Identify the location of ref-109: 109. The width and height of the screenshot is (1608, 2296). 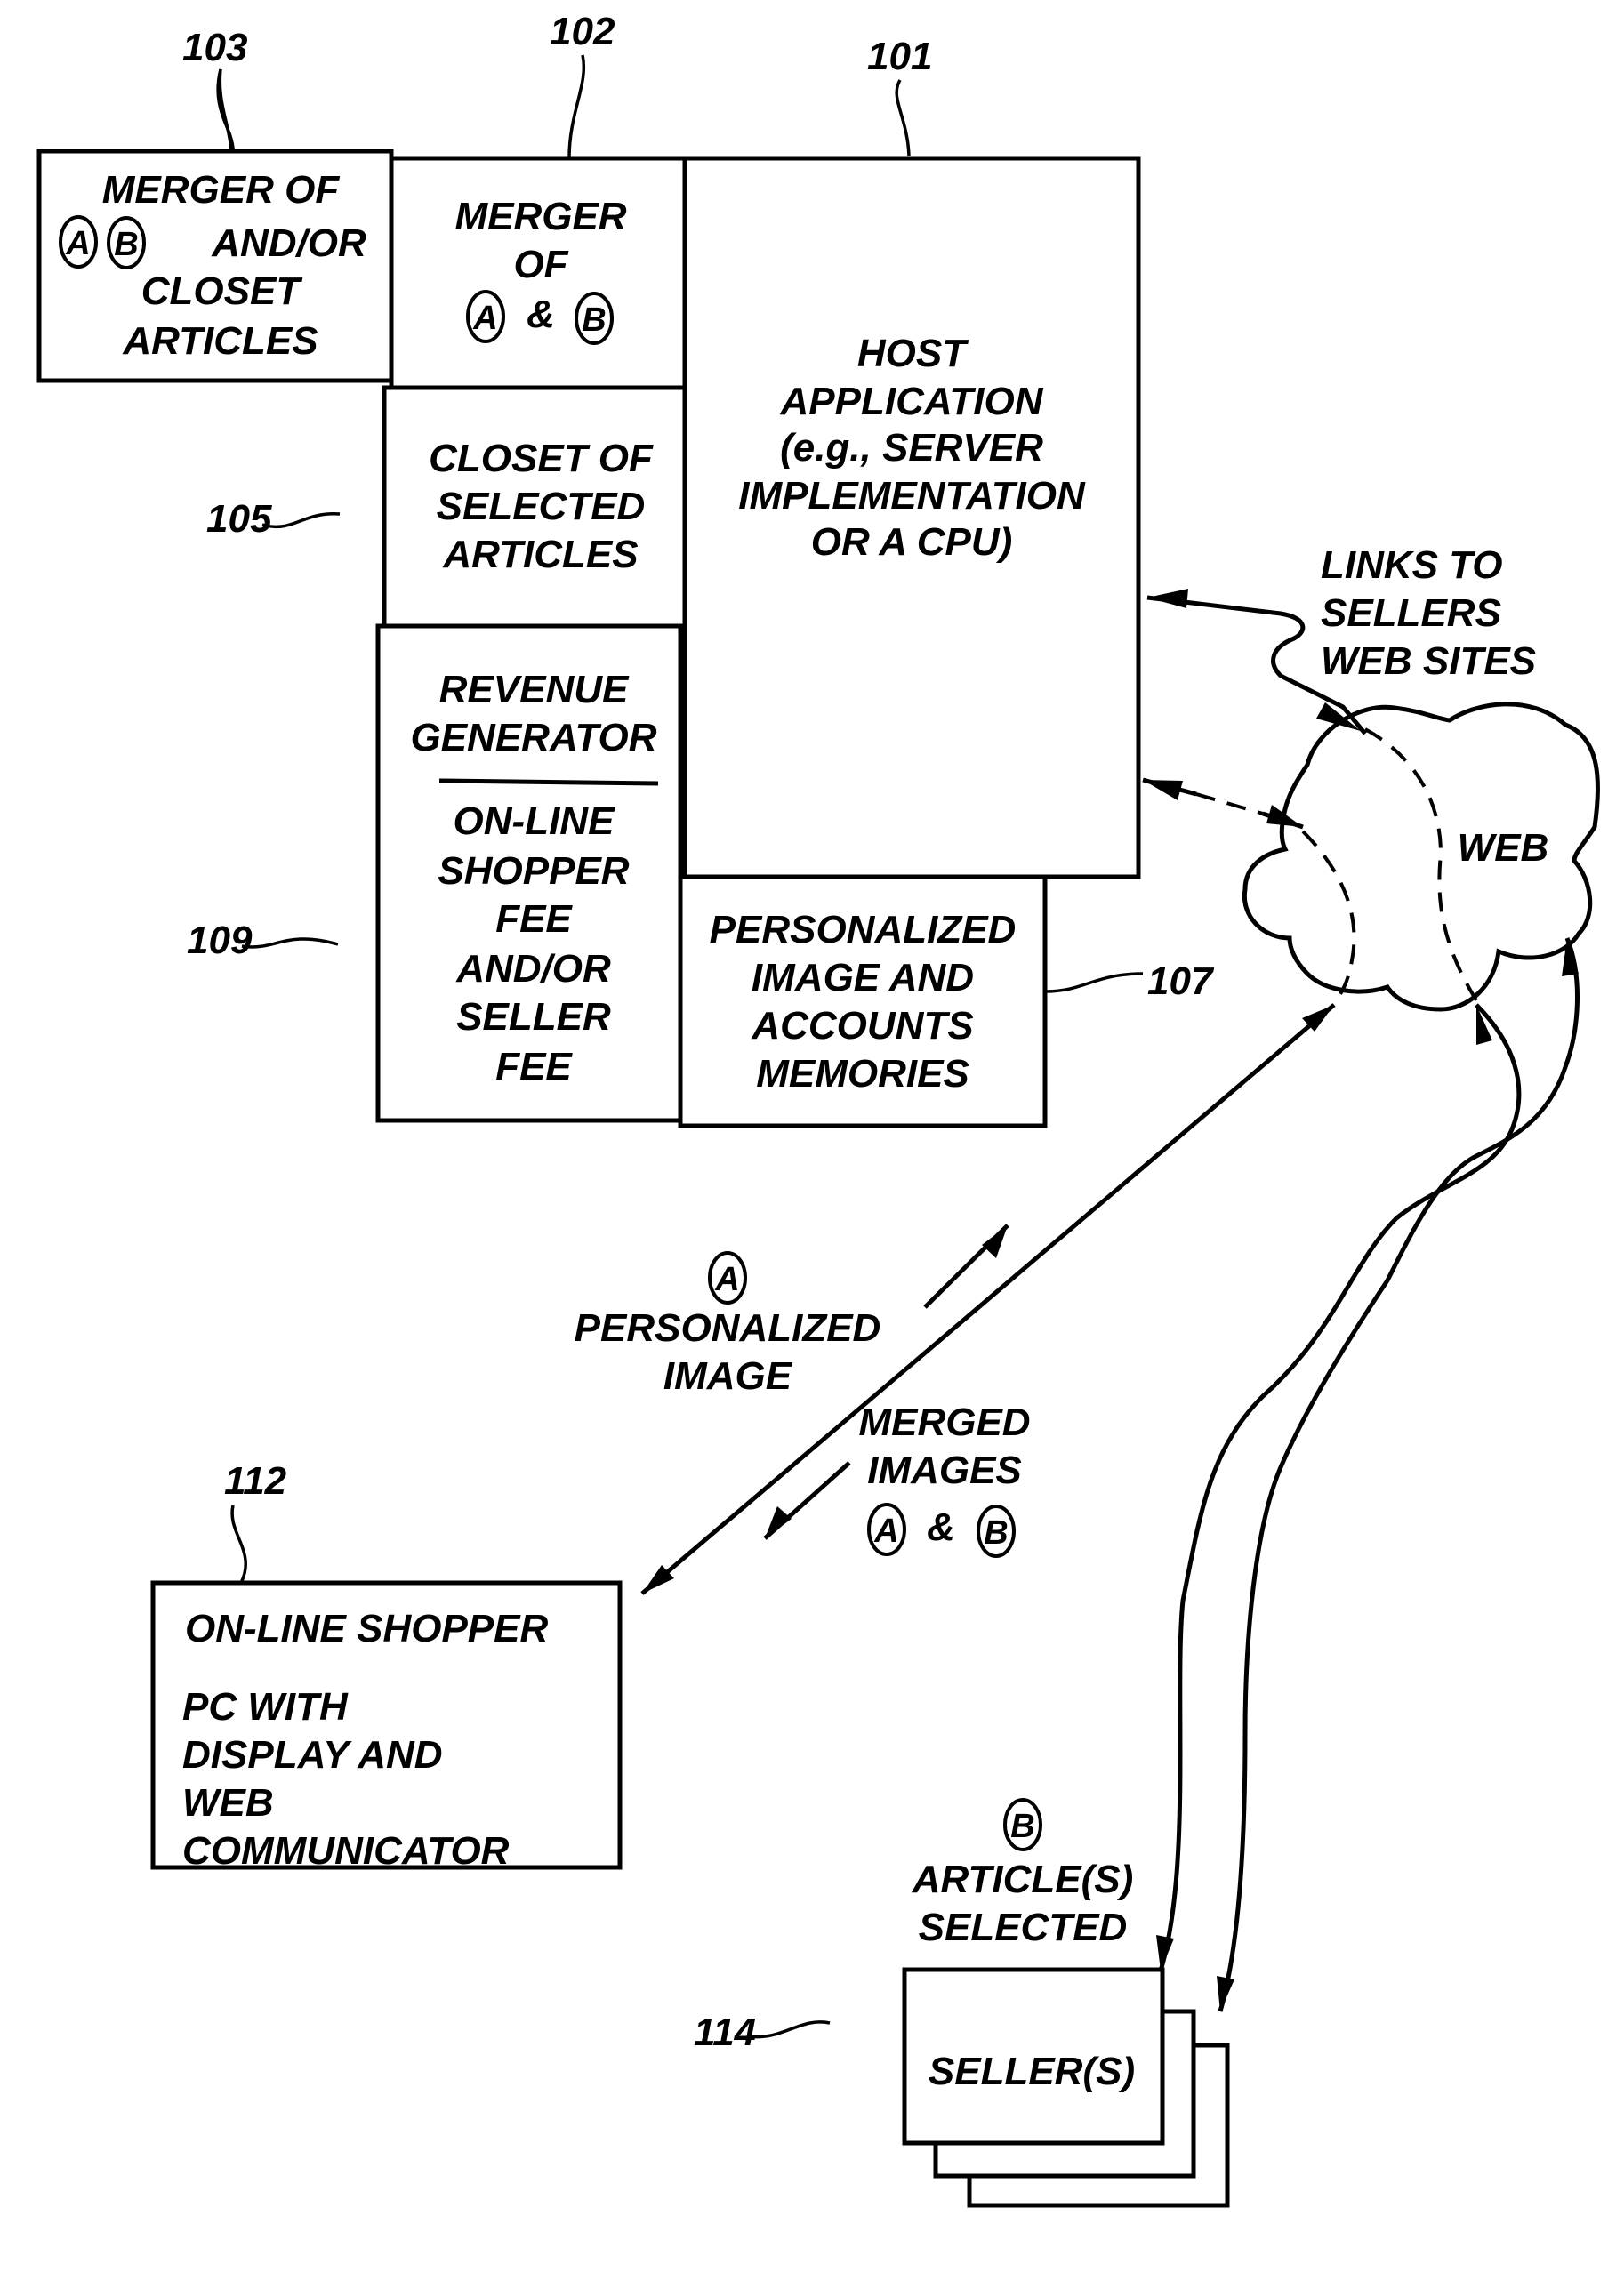
(220, 940).